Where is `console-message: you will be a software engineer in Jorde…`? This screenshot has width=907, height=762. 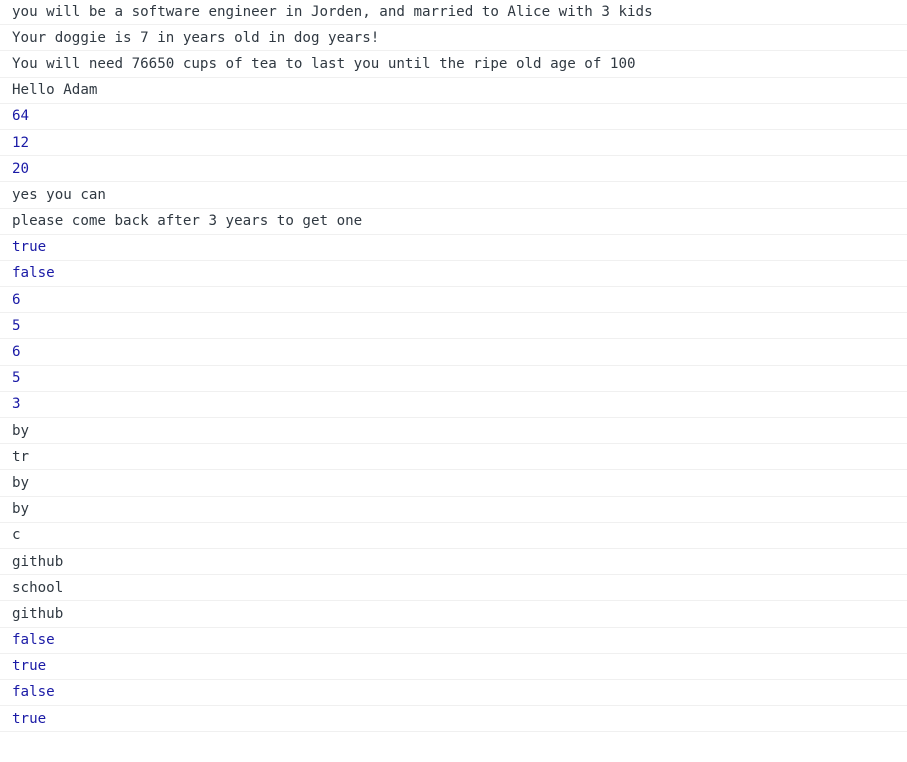 console-message: you will be a software engineer in Jorde… is located at coordinates (453, 13).